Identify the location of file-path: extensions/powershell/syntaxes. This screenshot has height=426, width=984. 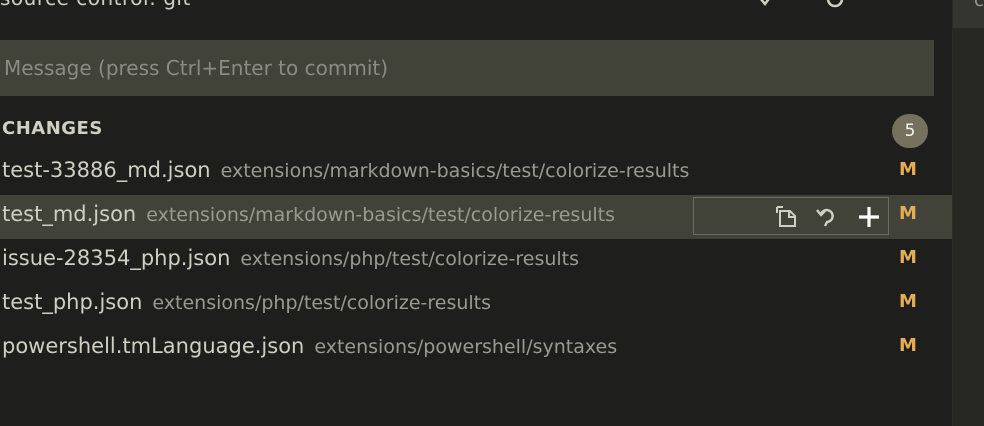
(466, 347).